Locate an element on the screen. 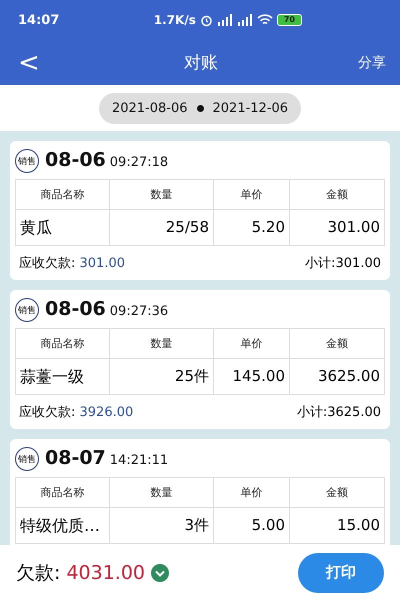 This screenshot has height=600, width=400. expand-icon is located at coordinates (160, 573).